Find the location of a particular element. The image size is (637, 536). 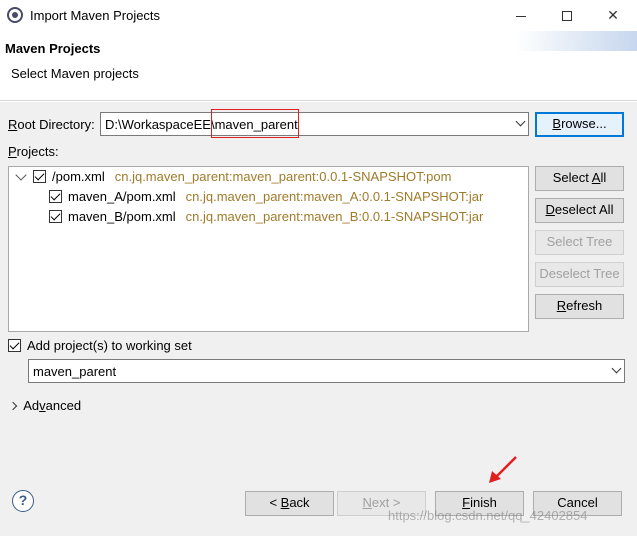

deselect-tree-button: Deselect Tree is located at coordinates (579, 274).